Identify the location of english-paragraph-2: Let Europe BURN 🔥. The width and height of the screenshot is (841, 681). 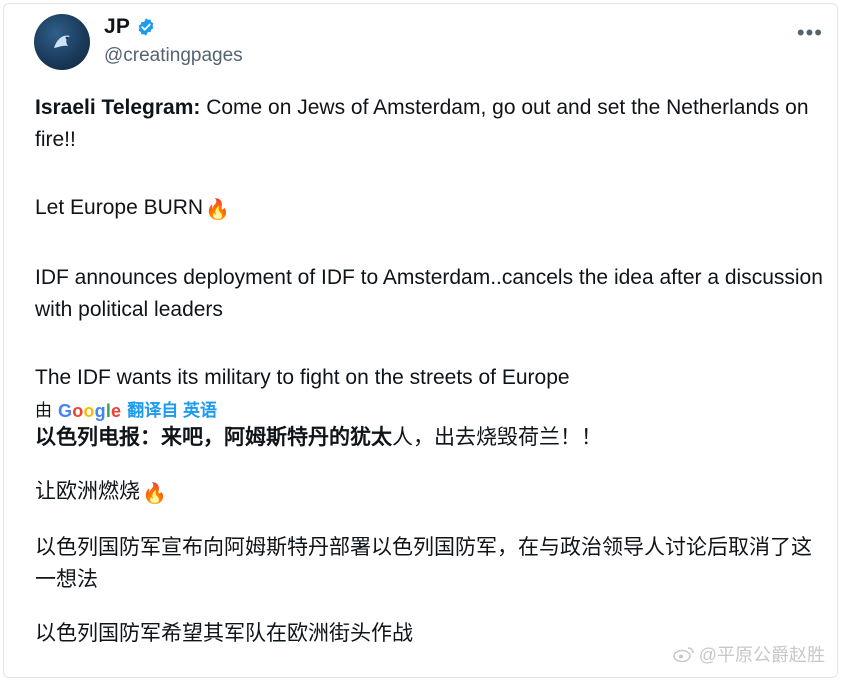
(430, 209).